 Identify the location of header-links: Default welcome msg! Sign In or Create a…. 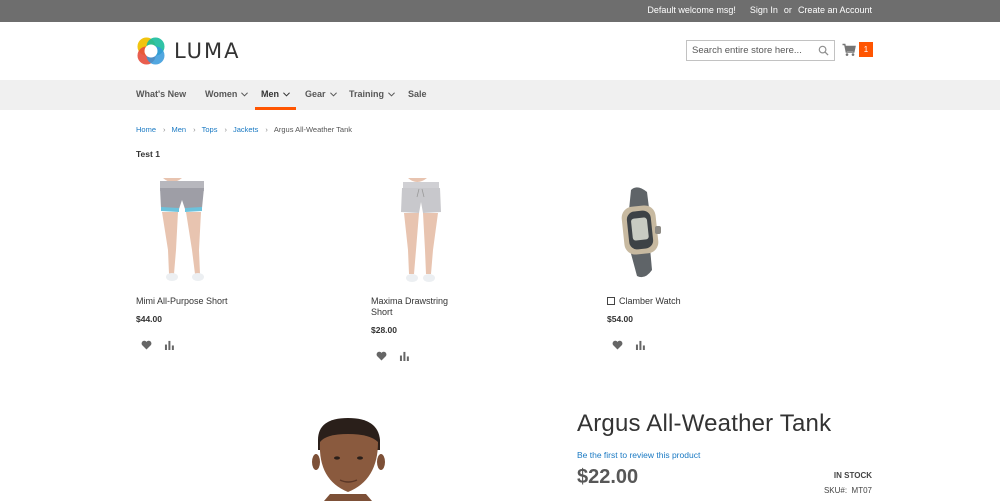
(759, 10).